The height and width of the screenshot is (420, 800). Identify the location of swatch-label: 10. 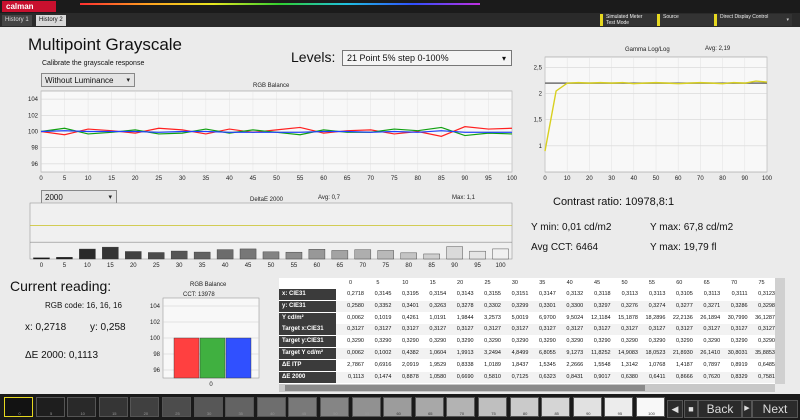
(82, 413).